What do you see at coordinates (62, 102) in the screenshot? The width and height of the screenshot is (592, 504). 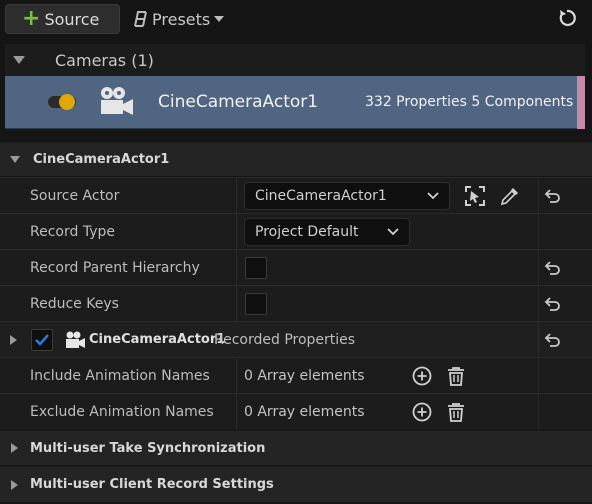 I see `toggle-icon` at bounding box center [62, 102].